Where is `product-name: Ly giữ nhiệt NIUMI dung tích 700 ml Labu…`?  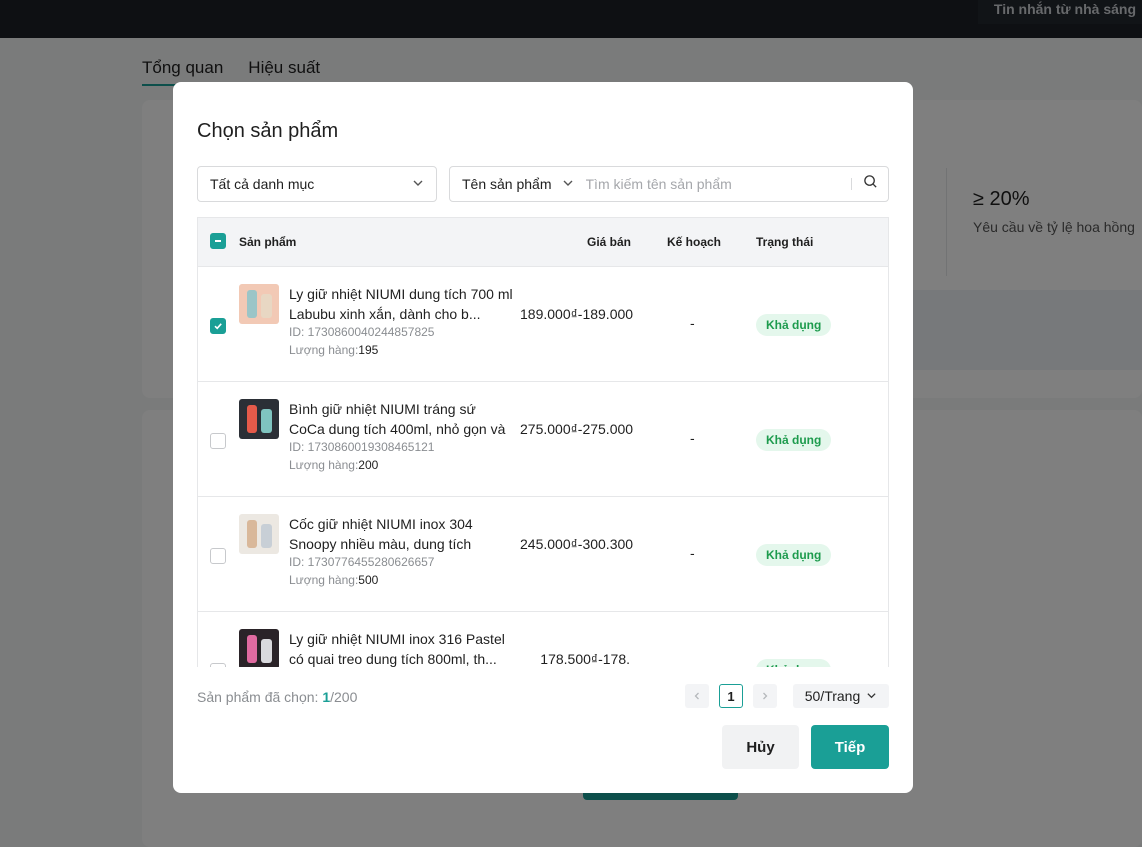 product-name: Ly giữ nhiệt NIUMI dung tích 700 ml Labu… is located at coordinates (401, 304).